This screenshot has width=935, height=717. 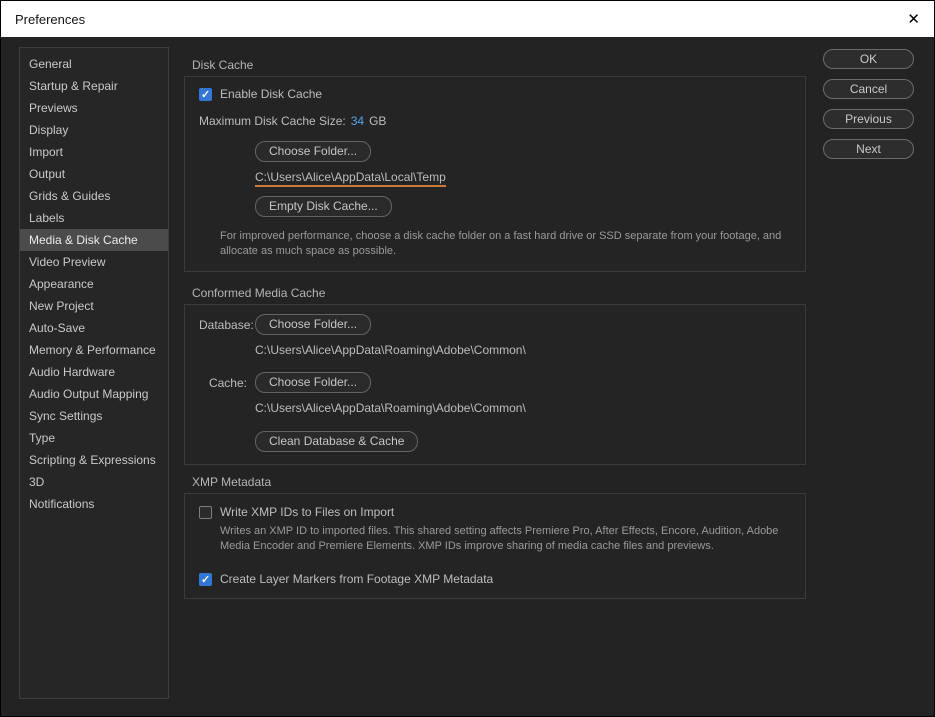 I want to click on clean-database-cache-button: Clean Database & Cache, so click(x=337, y=441).